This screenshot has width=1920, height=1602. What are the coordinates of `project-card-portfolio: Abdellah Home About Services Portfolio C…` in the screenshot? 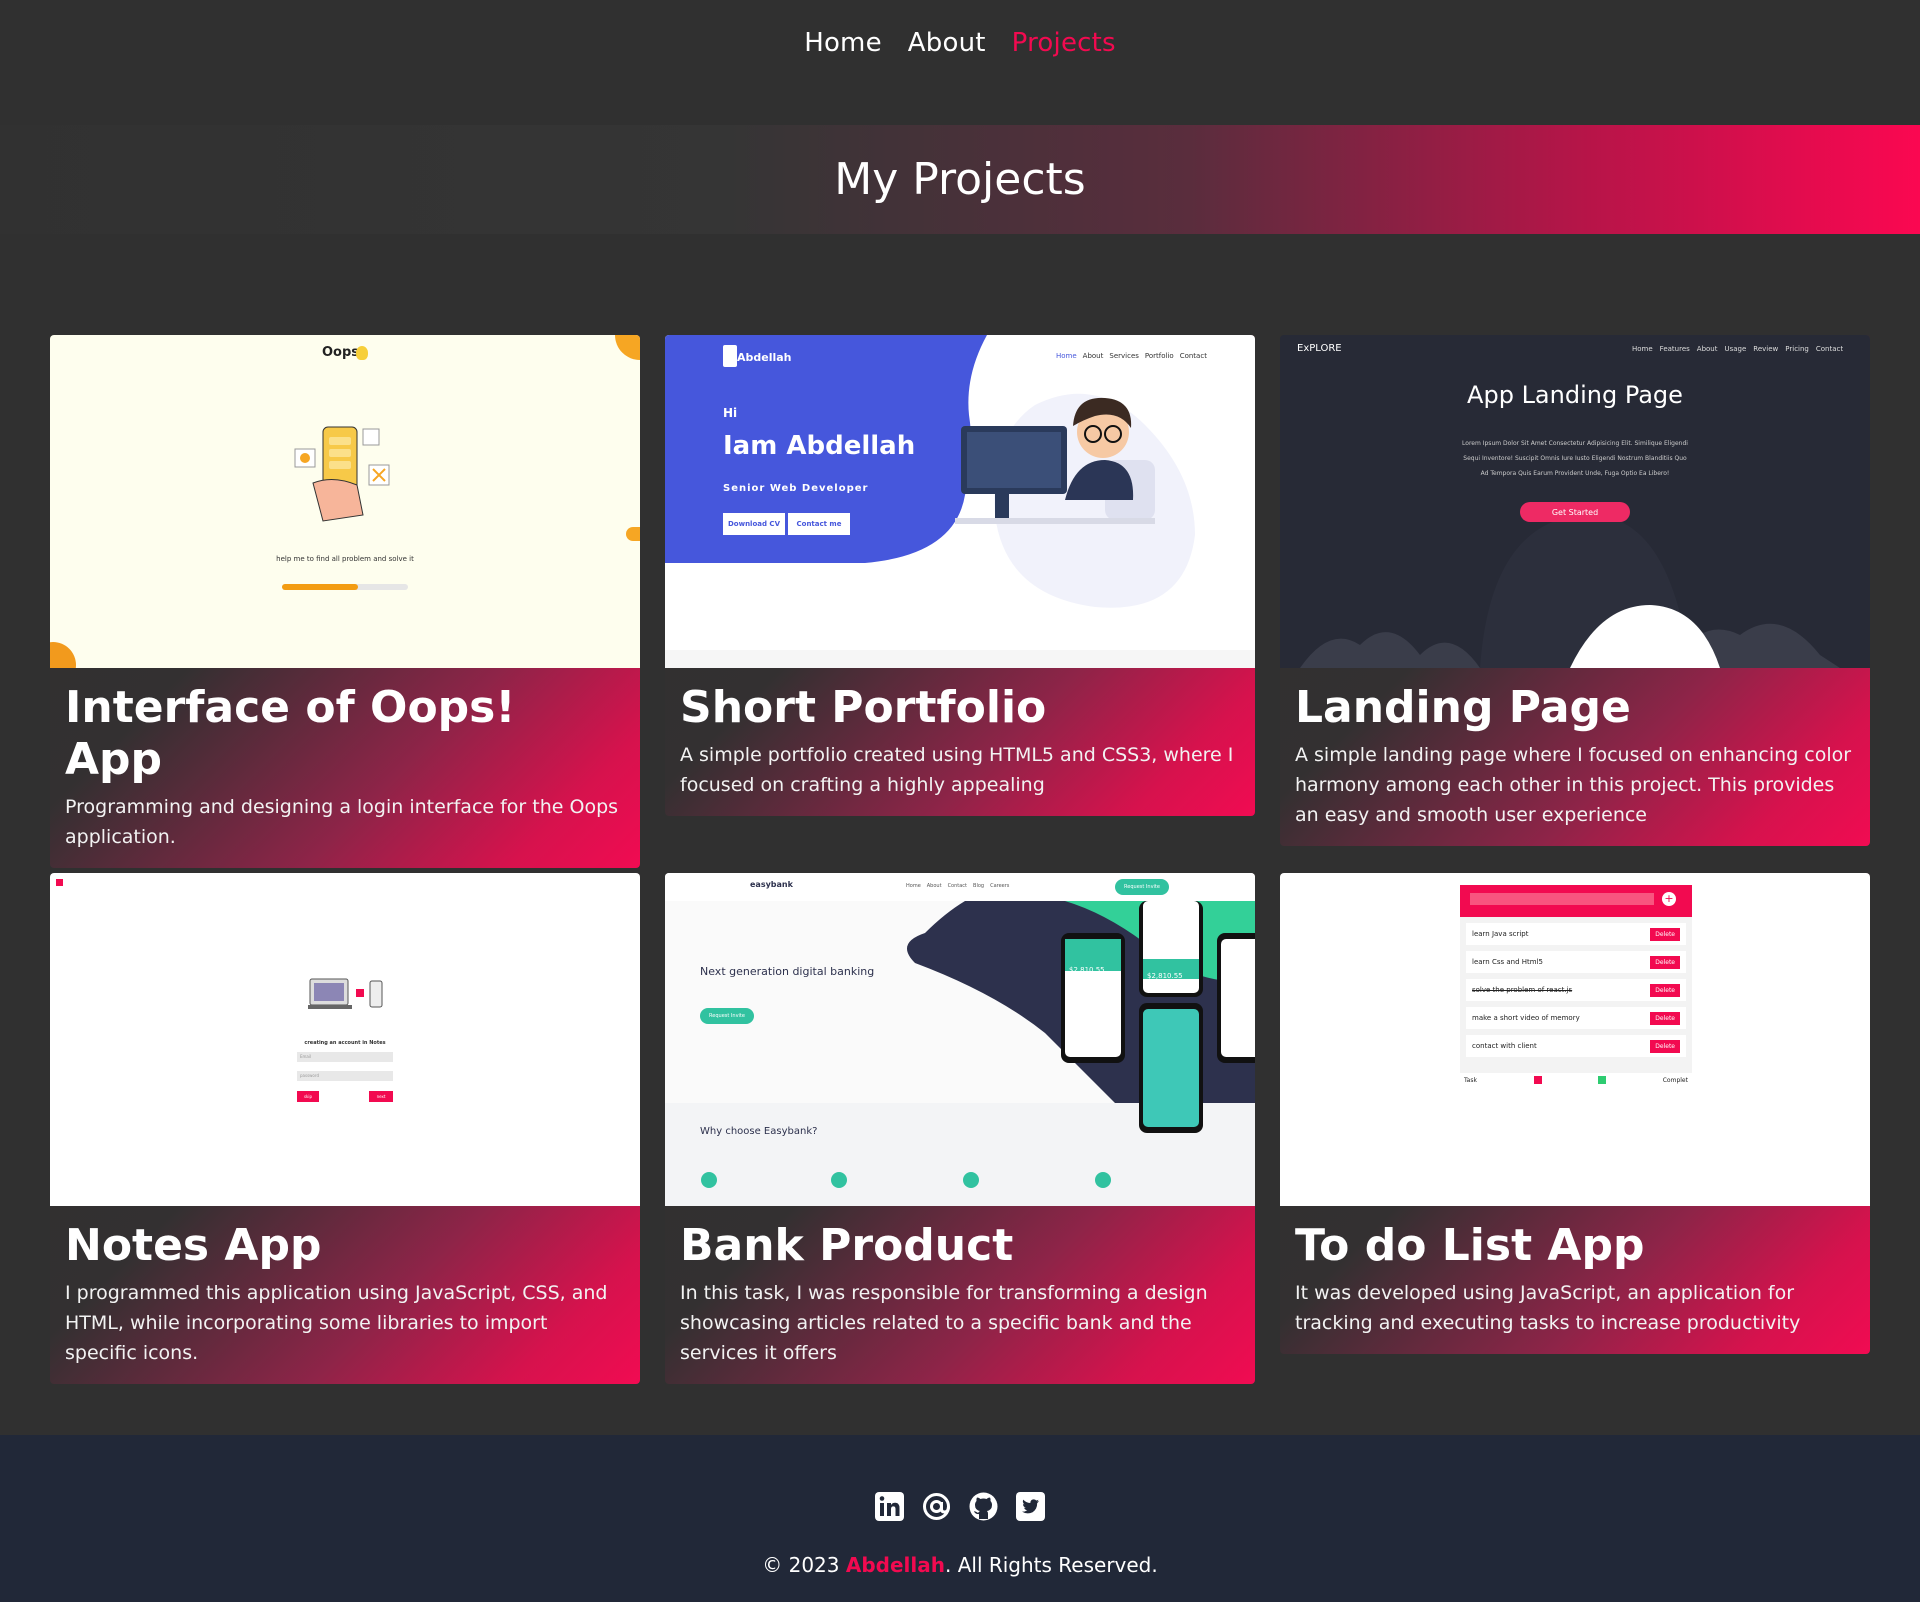 It's located at (960, 575).